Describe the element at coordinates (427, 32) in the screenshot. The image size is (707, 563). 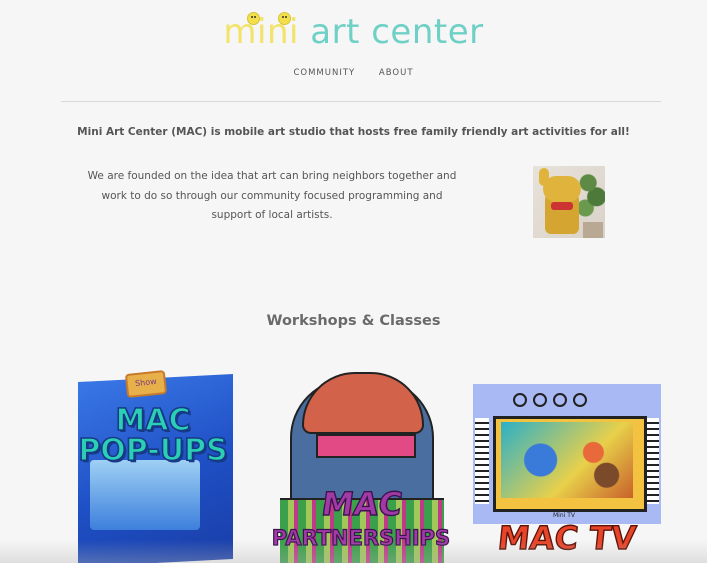
I see `logo-word-center: center` at that location.